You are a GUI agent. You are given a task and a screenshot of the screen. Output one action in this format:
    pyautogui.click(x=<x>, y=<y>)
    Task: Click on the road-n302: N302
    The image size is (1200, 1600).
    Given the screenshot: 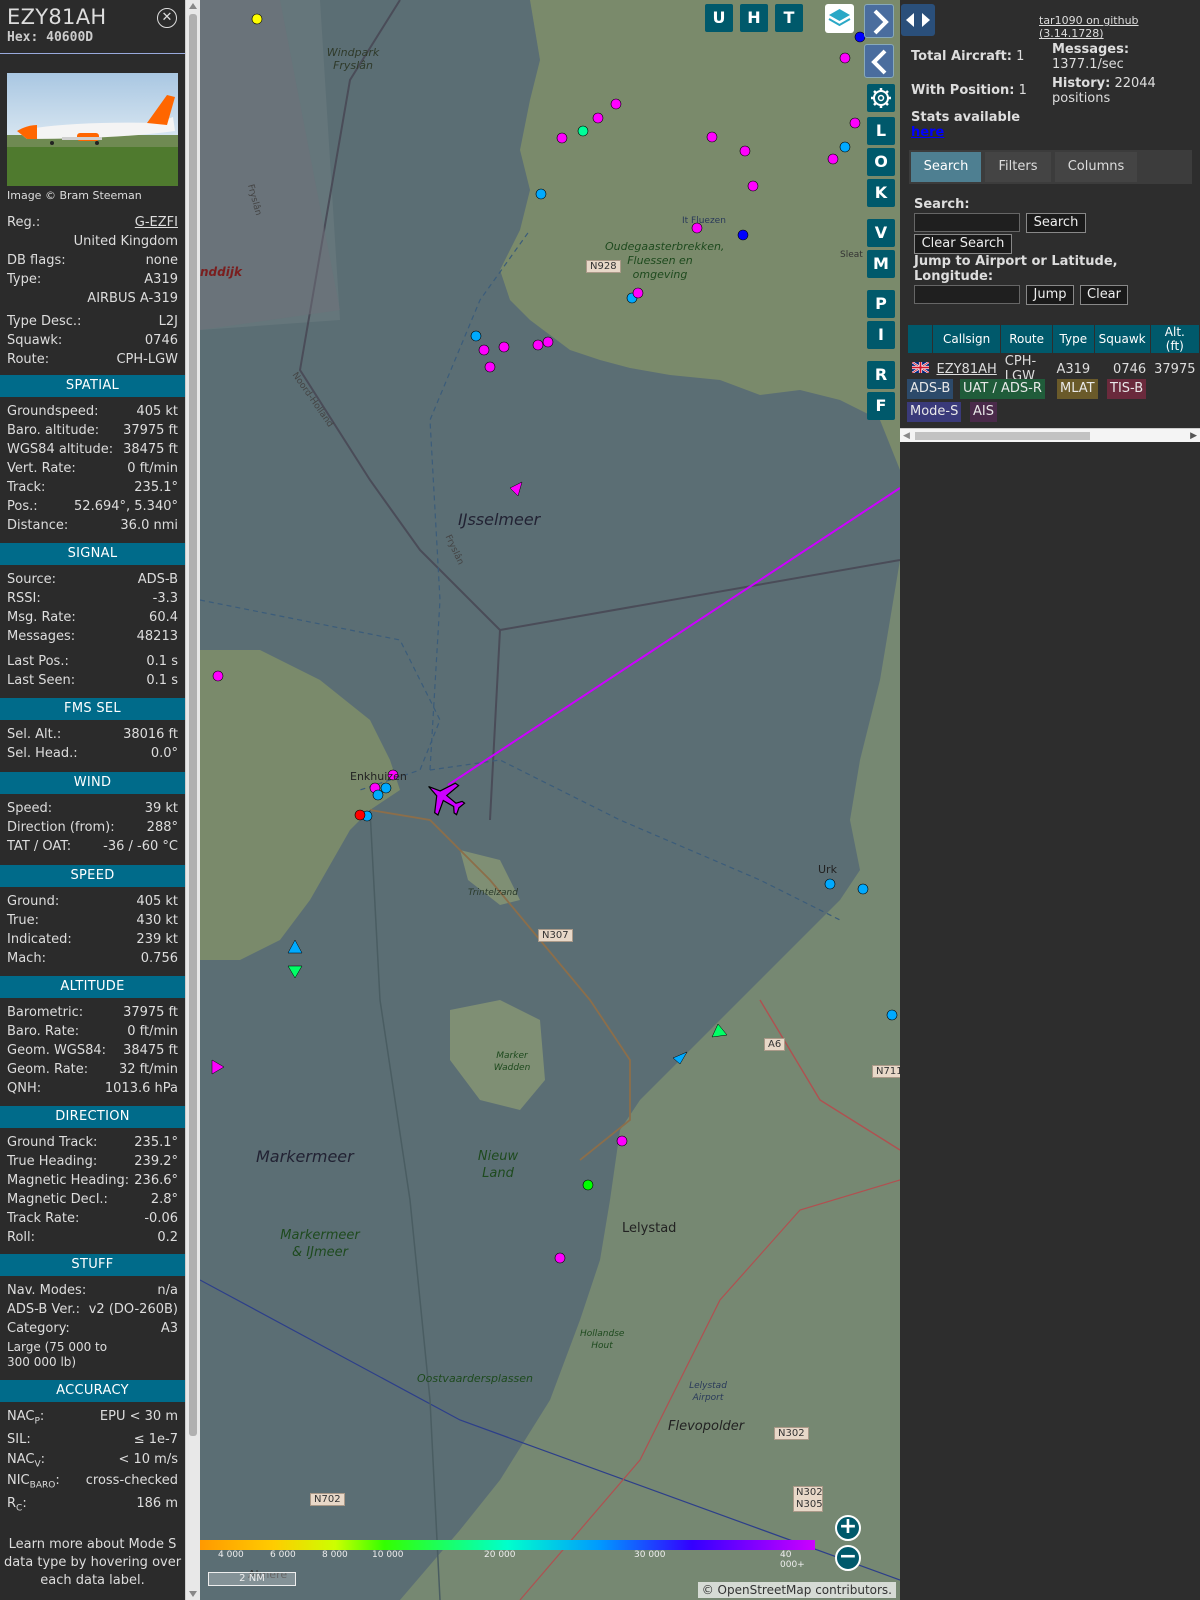 What is the action you would take?
    pyautogui.click(x=791, y=1433)
    